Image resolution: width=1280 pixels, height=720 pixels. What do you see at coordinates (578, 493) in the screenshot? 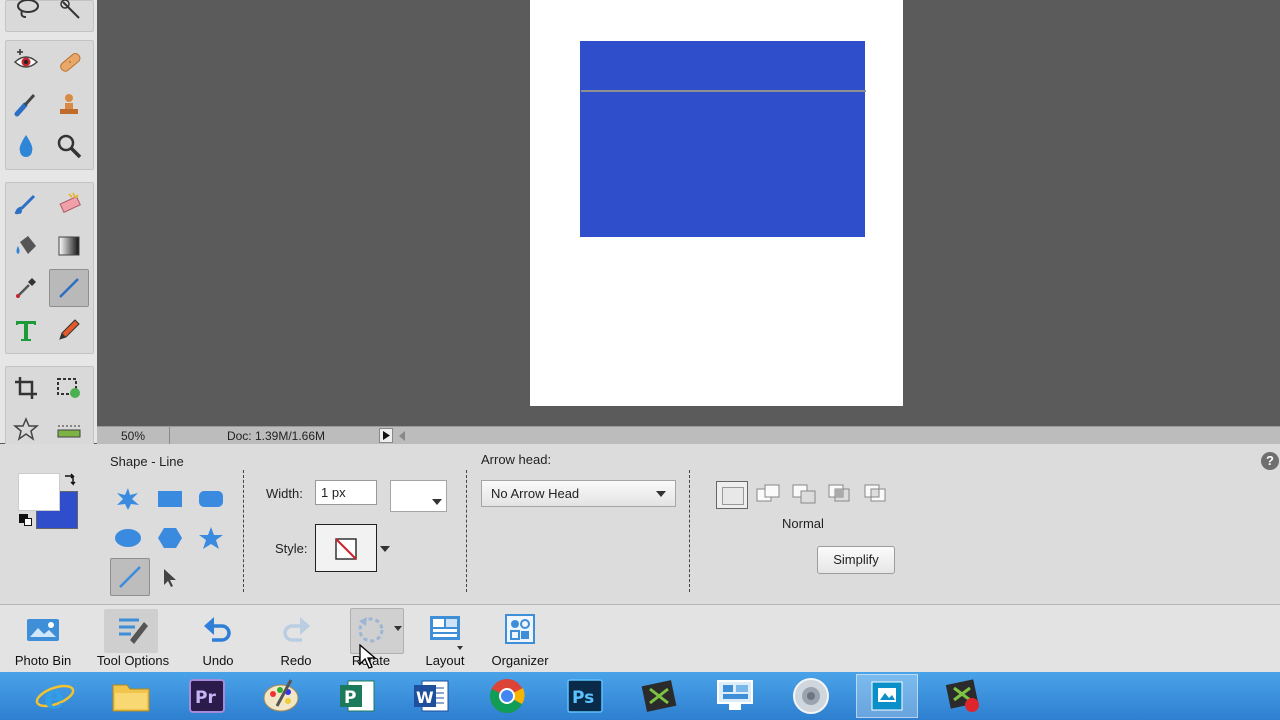
I see `arrow-head-dropdown: No Arrow Head` at bounding box center [578, 493].